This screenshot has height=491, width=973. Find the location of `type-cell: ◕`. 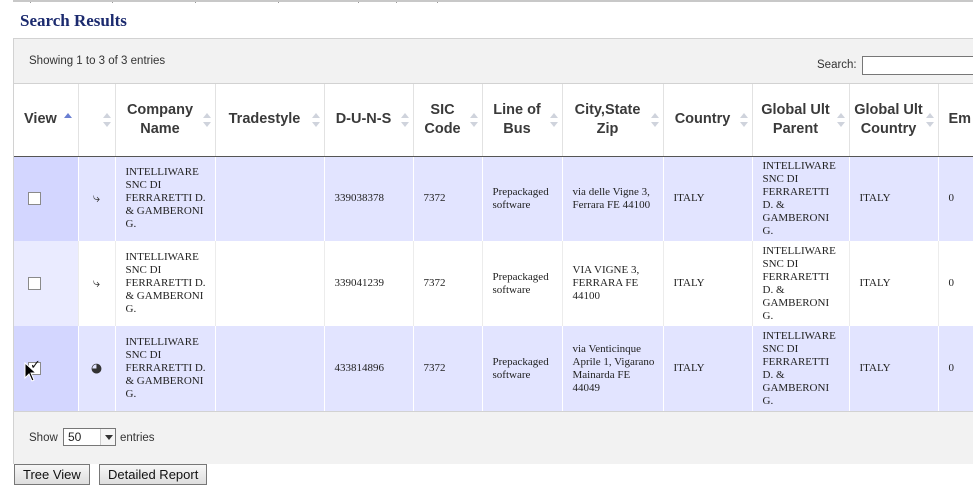

type-cell: ◕ is located at coordinates (97, 368).